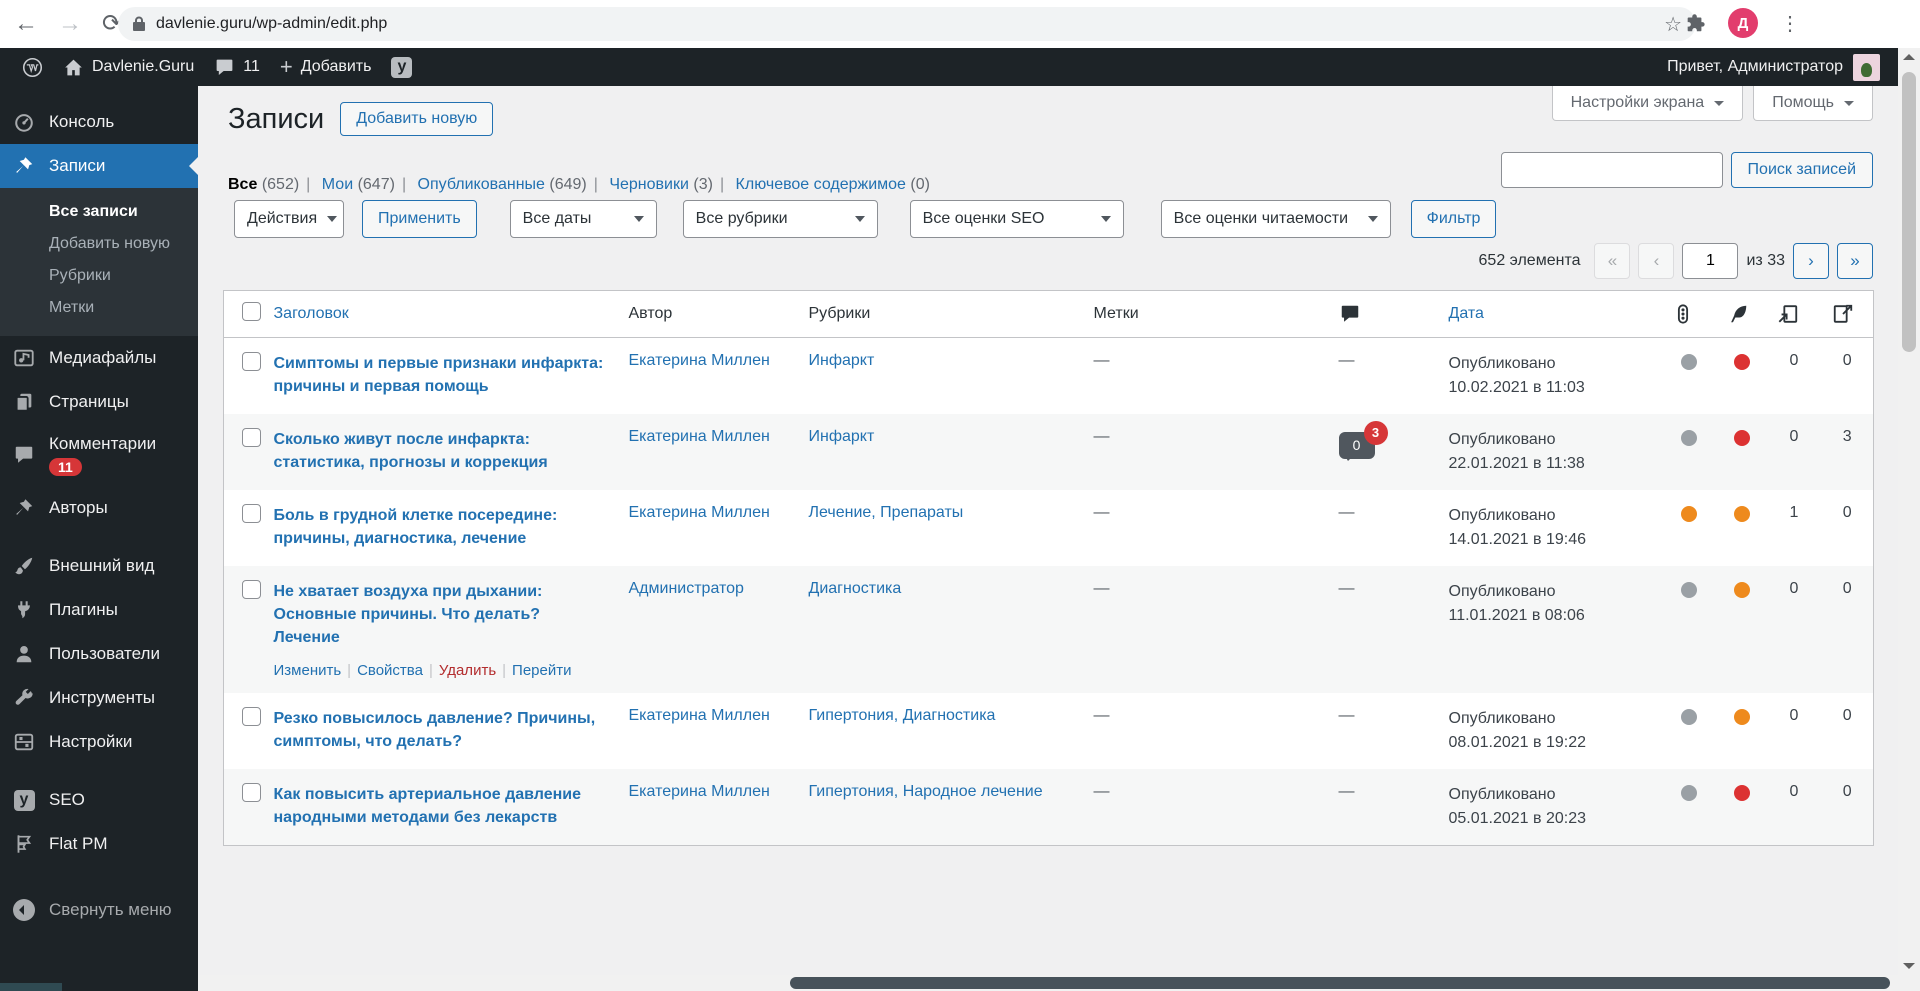 This screenshot has height=991, width=1920. Describe the element at coordinates (1866, 67) in the screenshot. I see `user-avatar` at that location.